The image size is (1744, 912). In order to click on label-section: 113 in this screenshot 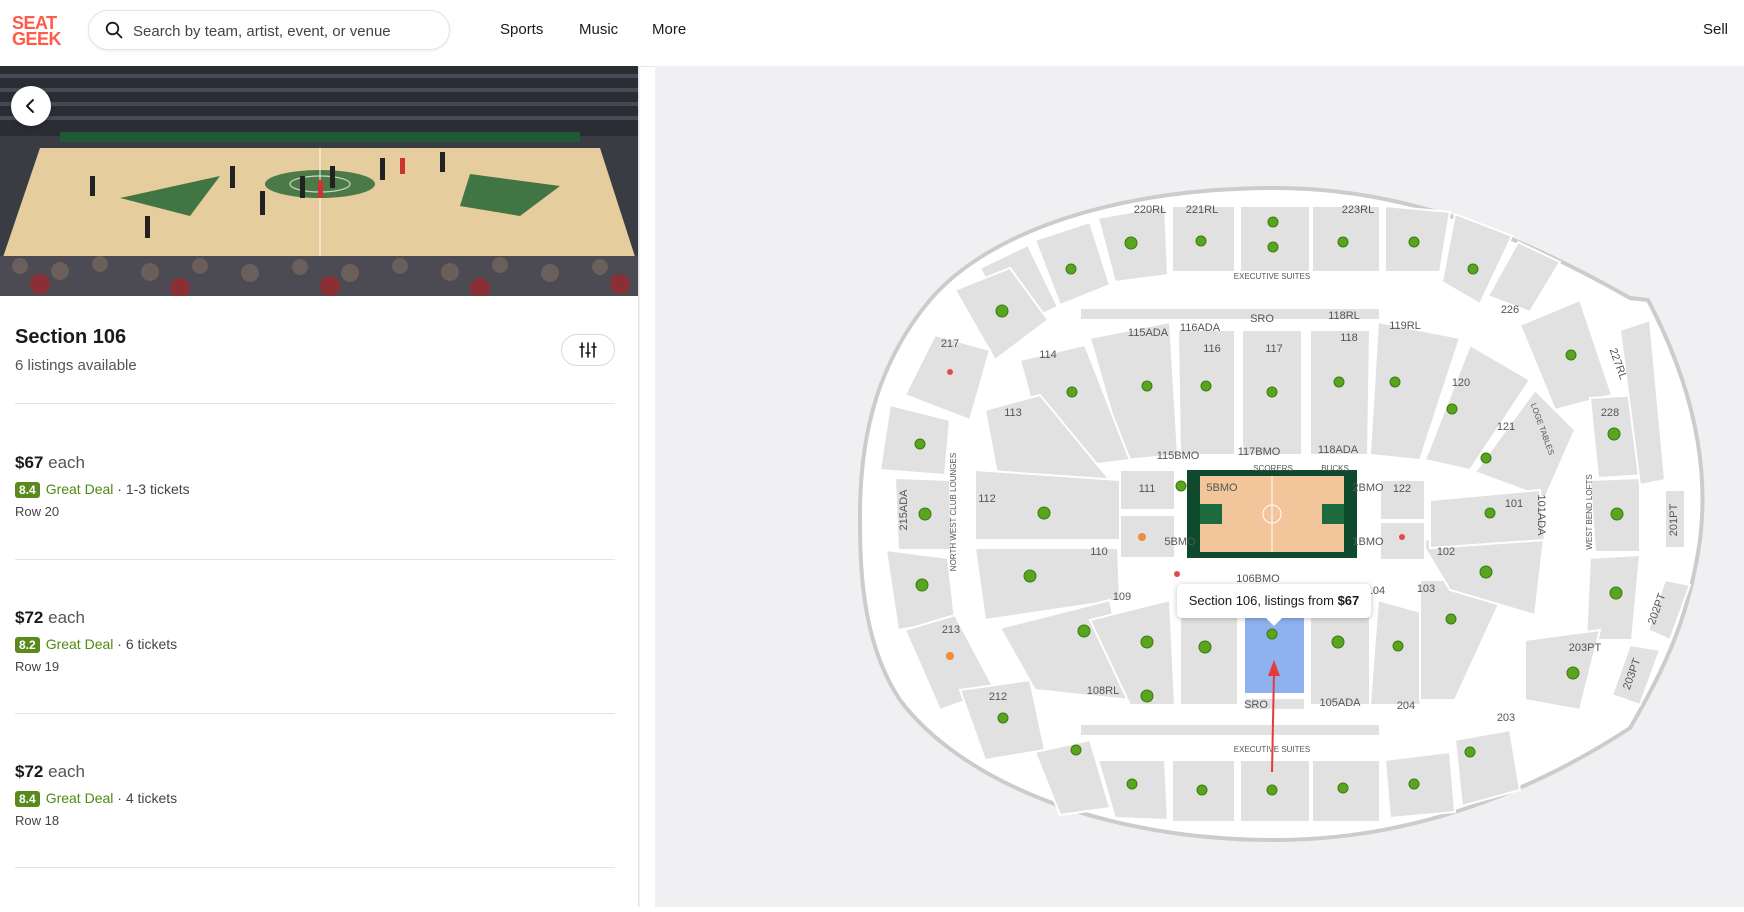, I will do `click(1013, 413)`.